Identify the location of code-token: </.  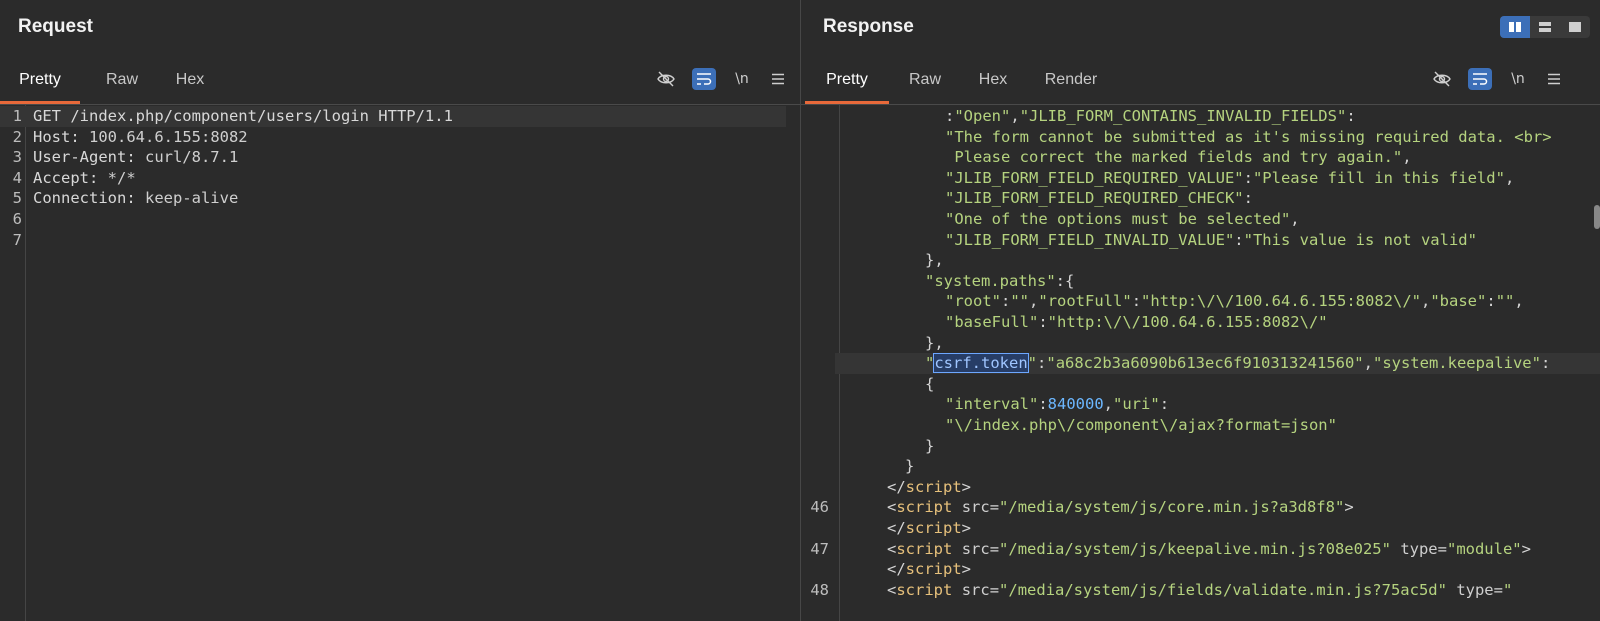
(896, 528).